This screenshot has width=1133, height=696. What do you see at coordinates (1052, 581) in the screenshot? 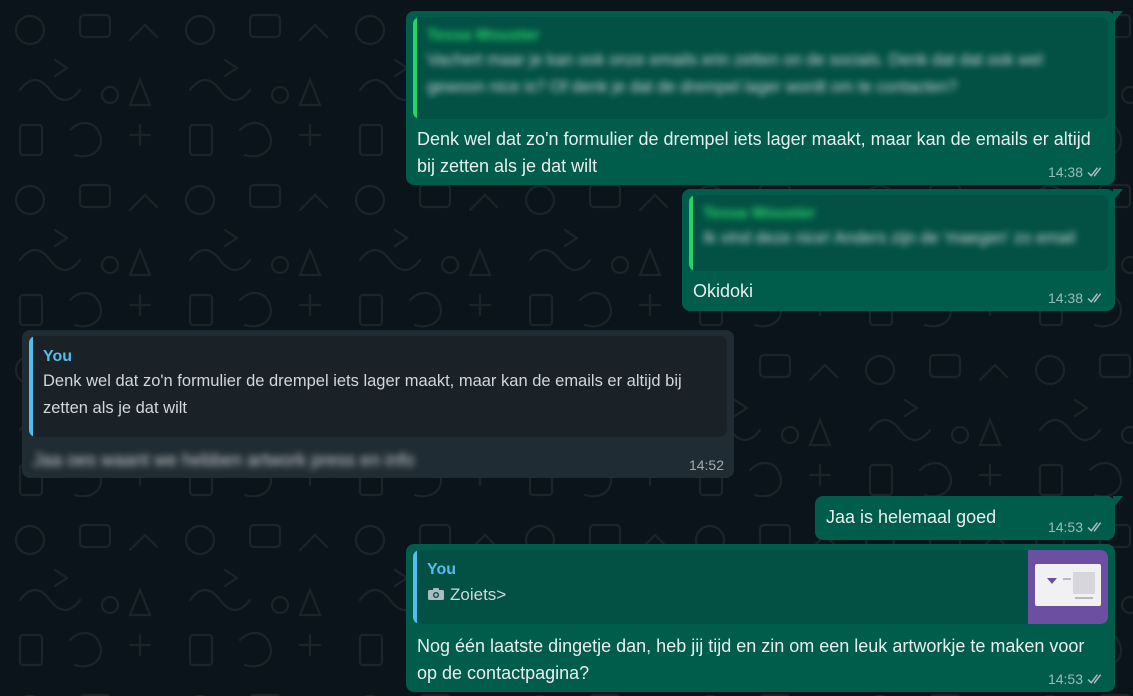
I see `thumbnail-mark` at bounding box center [1052, 581].